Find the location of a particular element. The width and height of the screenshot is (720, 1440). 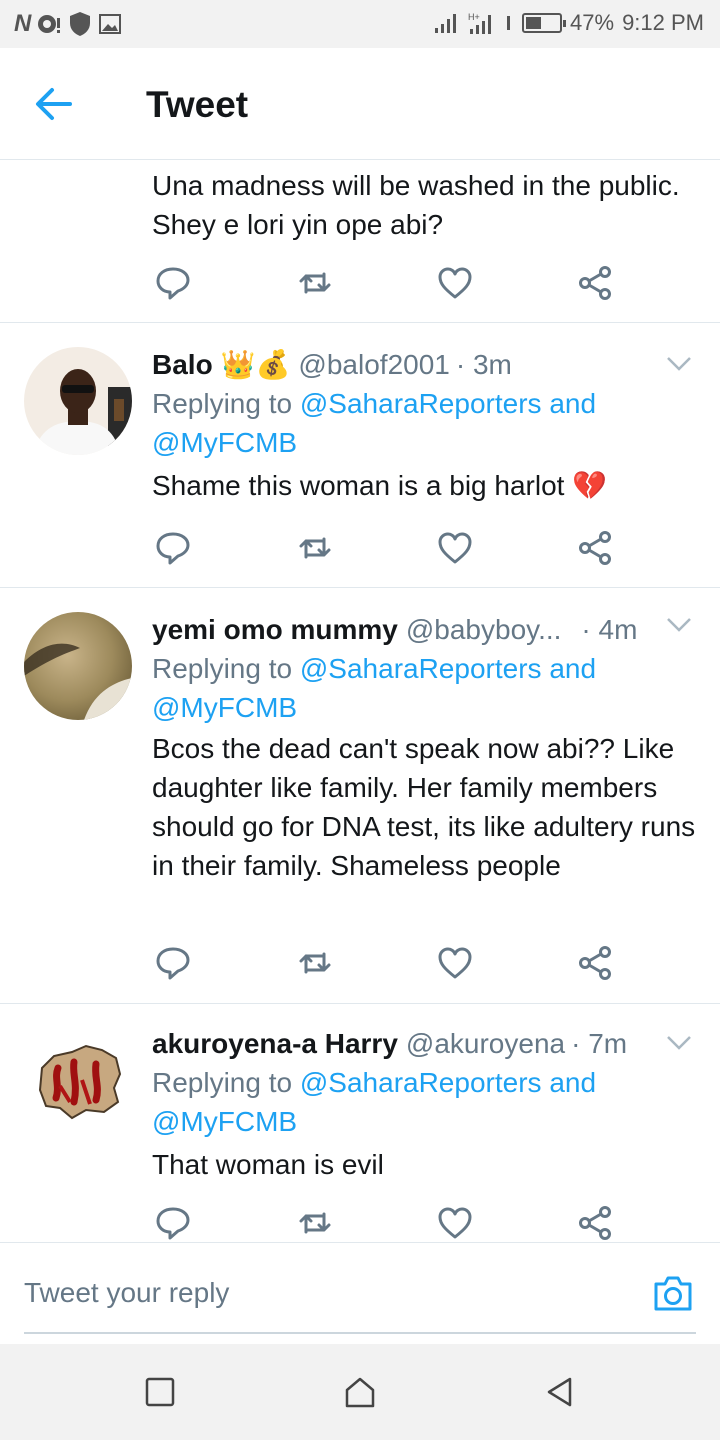

timestamp: · 7m is located at coordinates (599, 1043).